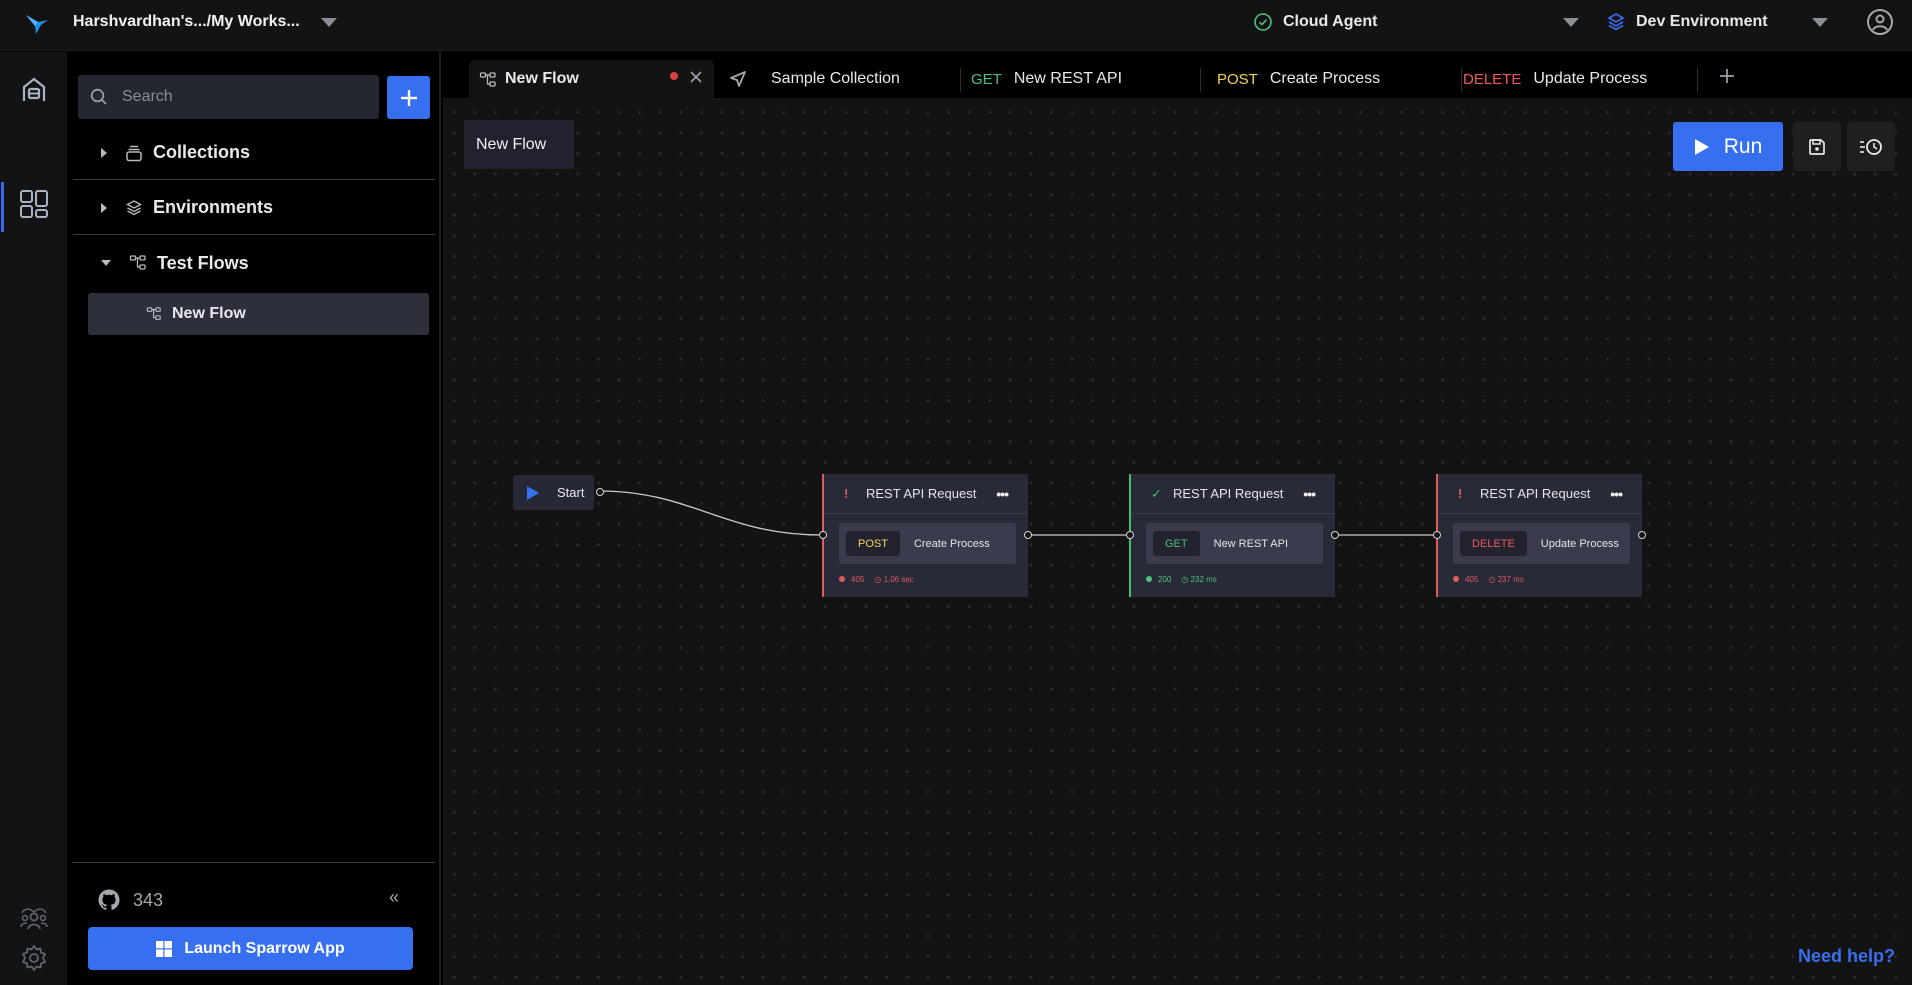  I want to click on environment-selector: Dev Environment, so click(1687, 22).